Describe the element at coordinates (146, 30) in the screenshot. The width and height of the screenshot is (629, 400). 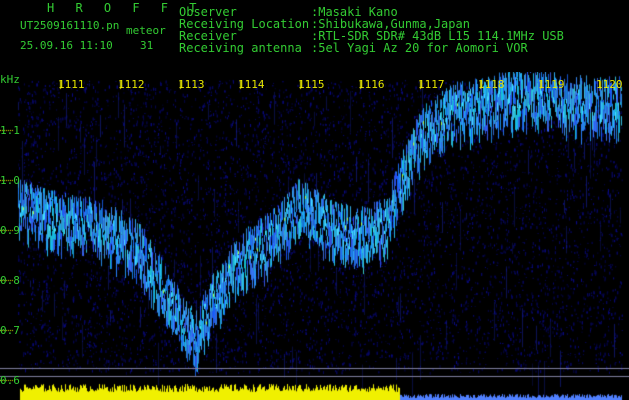
I see `mode-label: meteor` at that location.